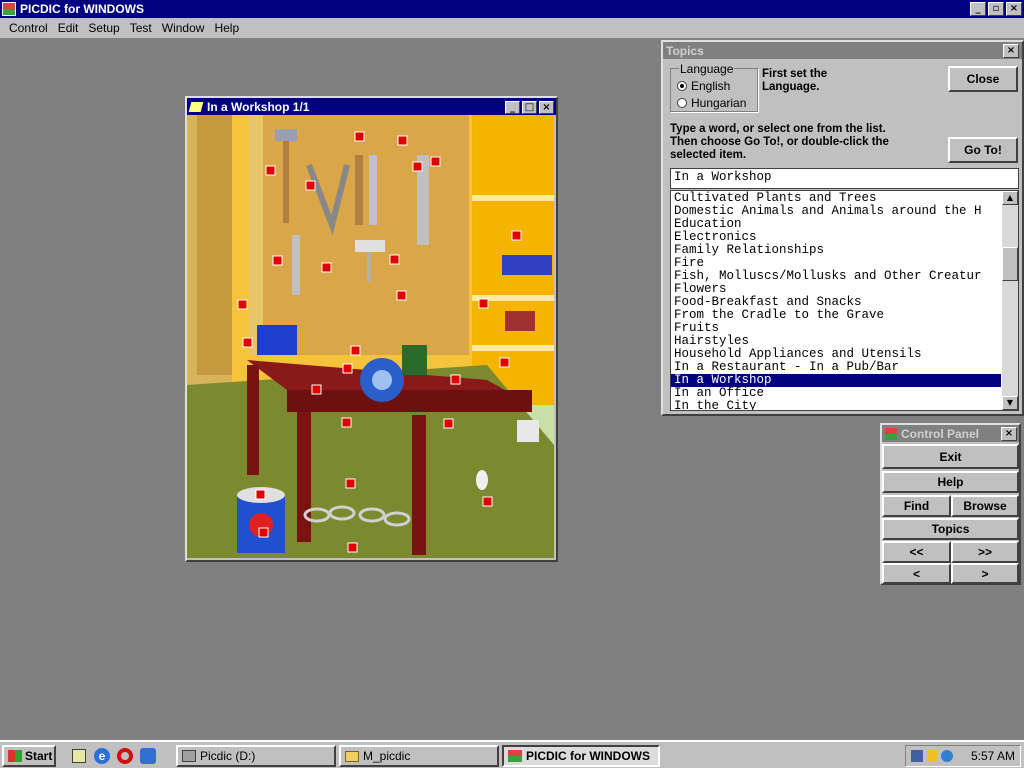 The width and height of the screenshot is (1024, 768). Describe the element at coordinates (719, 103) in the screenshot. I see `radio-hungarian-label: Hungarian` at that location.